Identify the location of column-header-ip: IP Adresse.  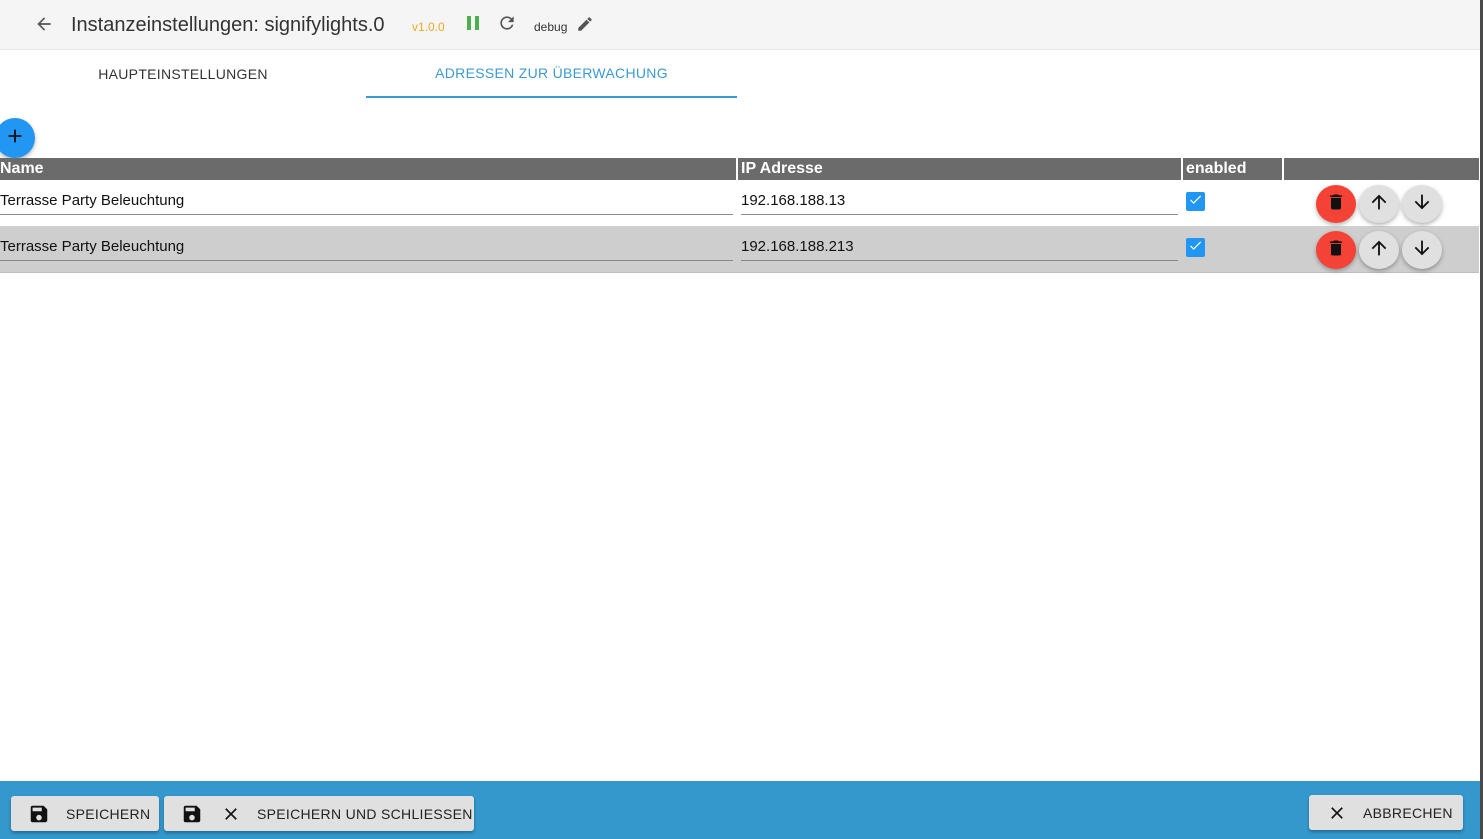
(782, 168).